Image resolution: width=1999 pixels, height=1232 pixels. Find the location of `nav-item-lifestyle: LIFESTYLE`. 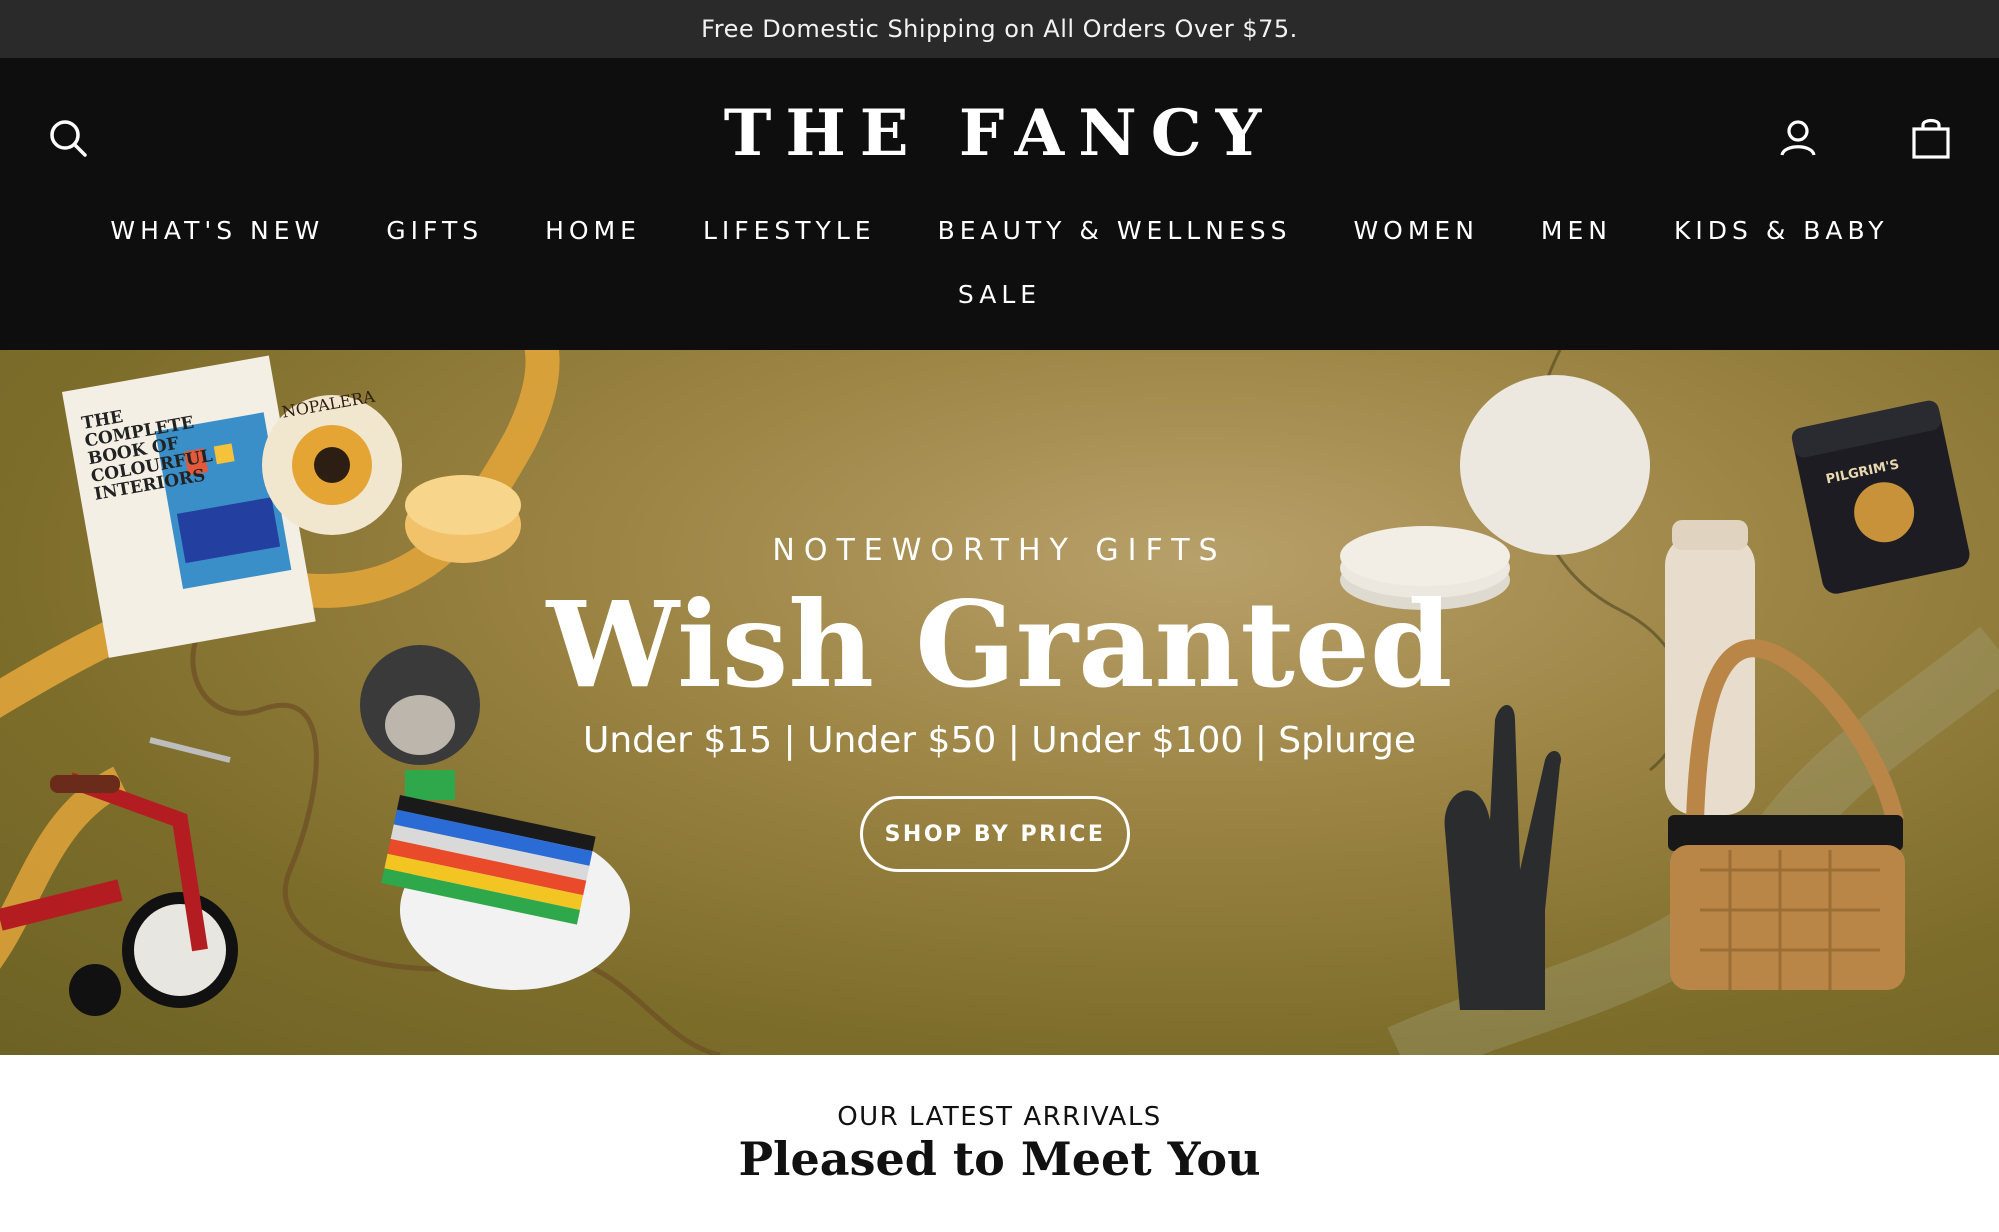

nav-item-lifestyle: LIFESTYLE is located at coordinates (789, 230).